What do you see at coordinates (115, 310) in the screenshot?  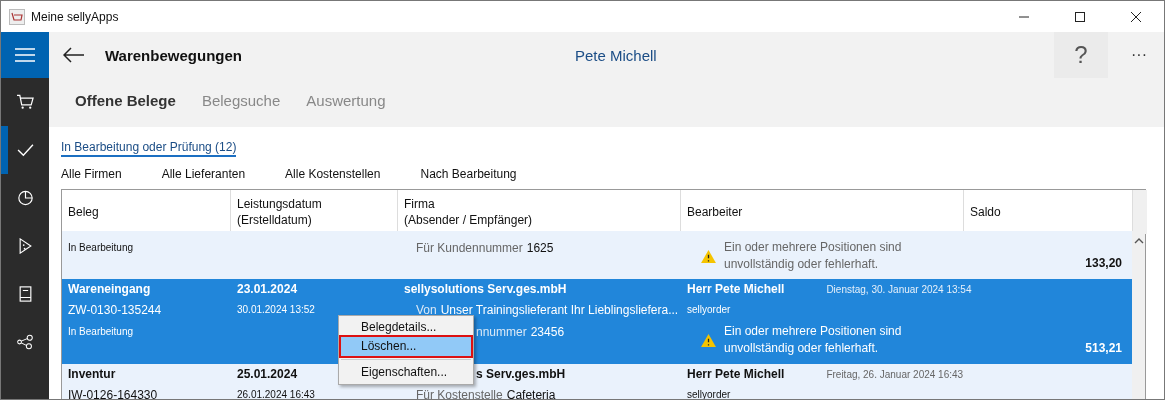 I see `document-number: ZW-0130-135244` at bounding box center [115, 310].